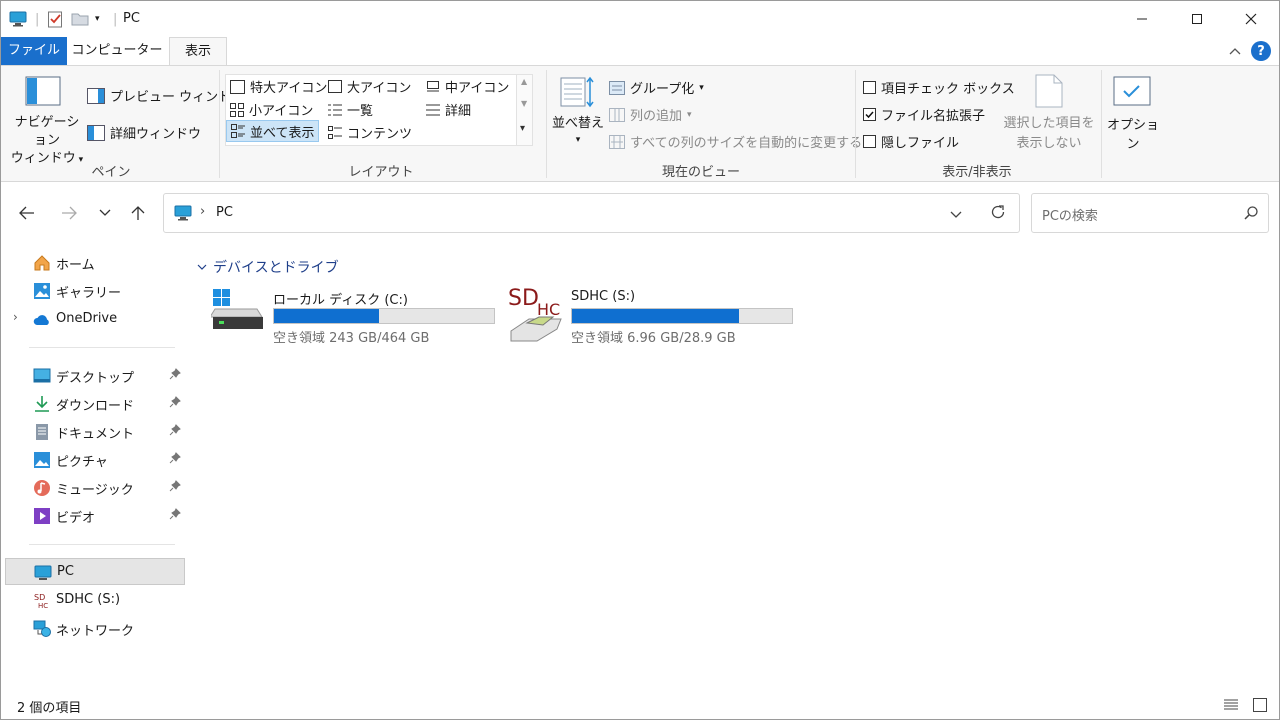 Image resolution: width=1280 pixels, height=720 pixels. I want to click on layout-details: 詳細, so click(448, 109).